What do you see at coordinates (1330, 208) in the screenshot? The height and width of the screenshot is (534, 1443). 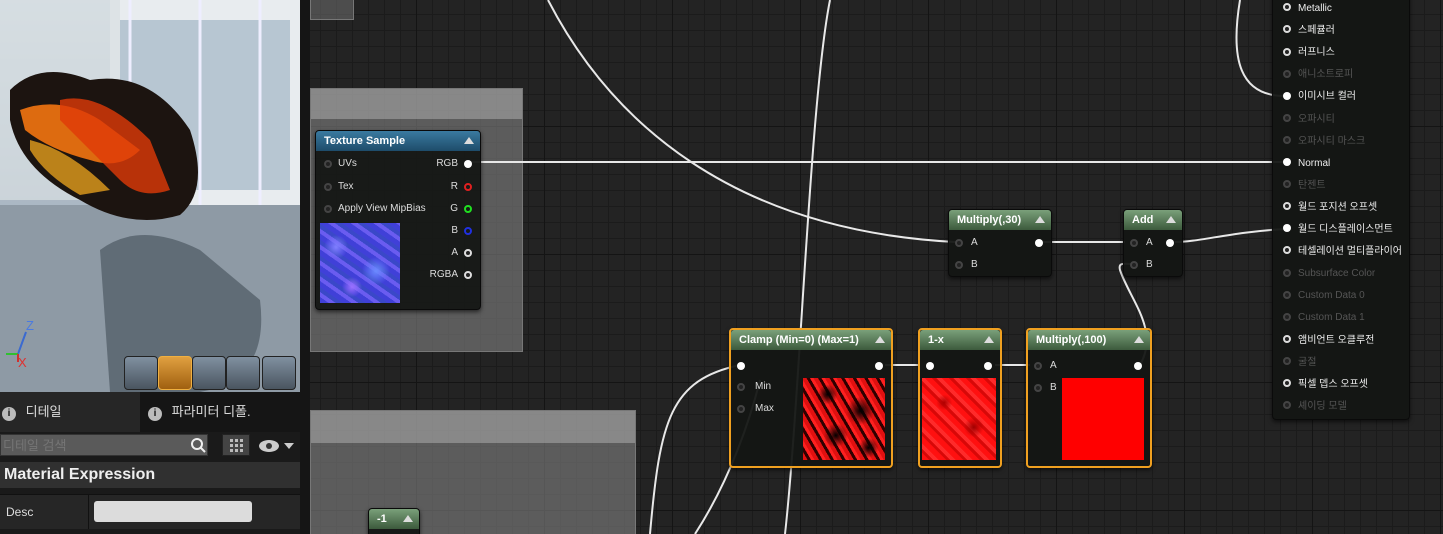 I see `material-input-pin: 월드 포지션 오프셋` at bounding box center [1330, 208].